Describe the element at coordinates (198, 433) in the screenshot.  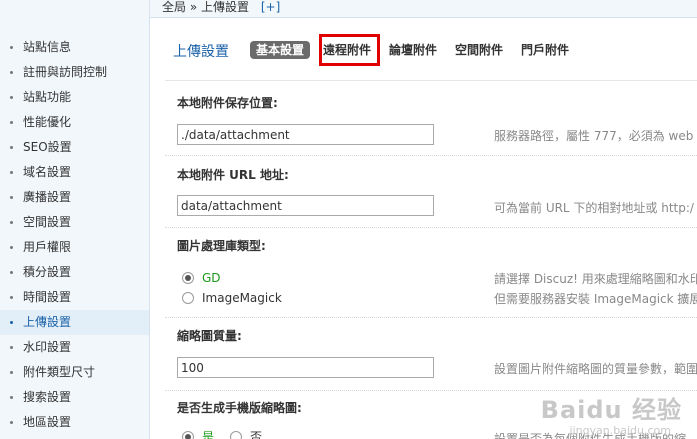
I see `radio-yes: 是` at that location.